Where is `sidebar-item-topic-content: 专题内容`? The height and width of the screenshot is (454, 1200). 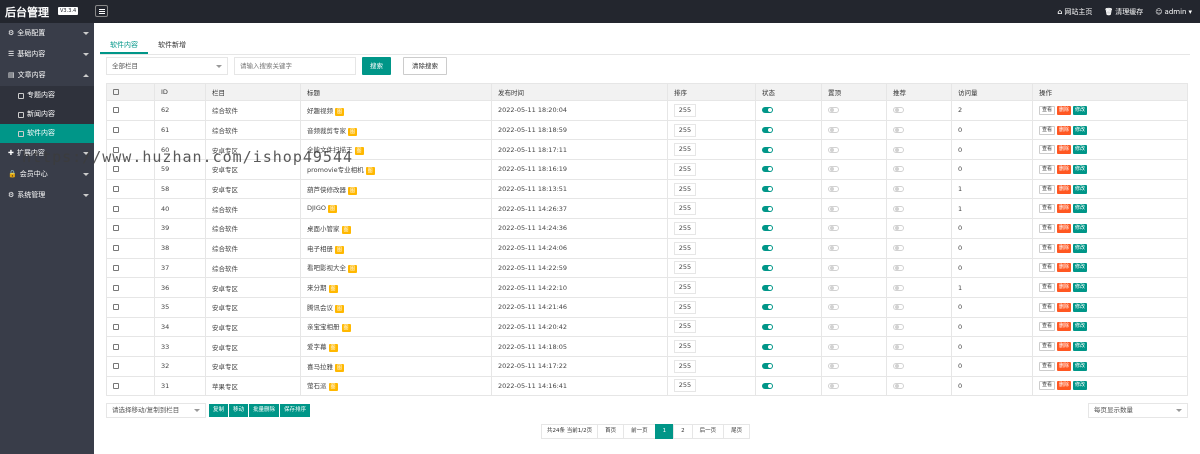 sidebar-item-topic-content: 专题内容 is located at coordinates (47, 95).